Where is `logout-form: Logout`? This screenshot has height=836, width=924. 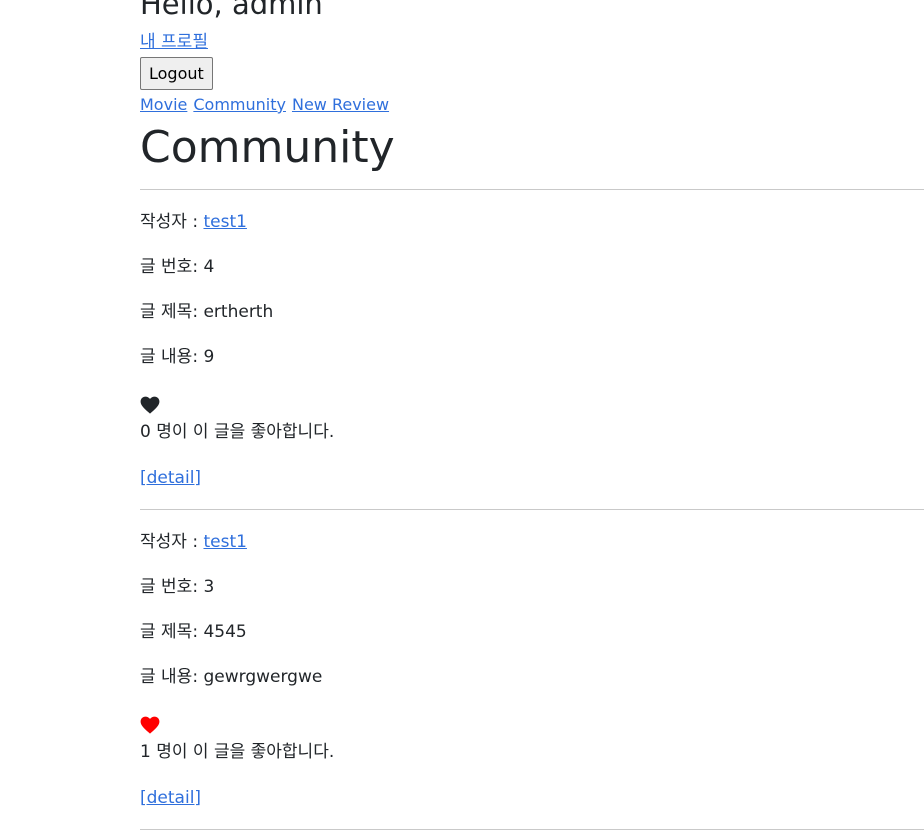 logout-form: Logout is located at coordinates (176, 73).